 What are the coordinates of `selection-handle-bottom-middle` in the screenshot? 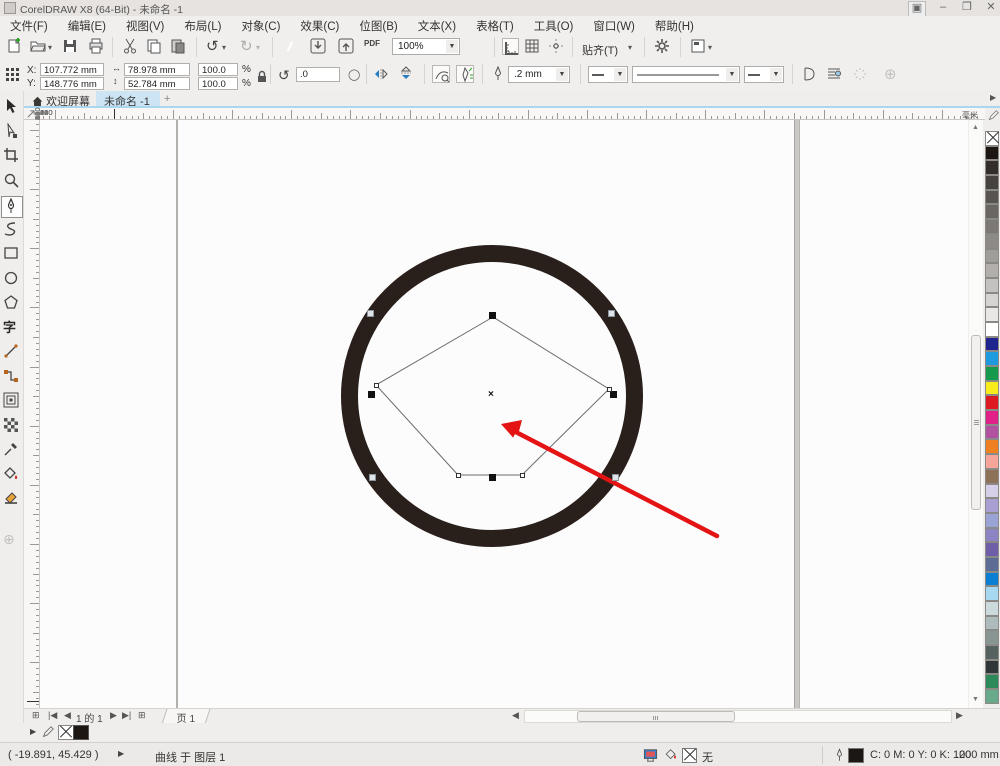 It's located at (492, 477).